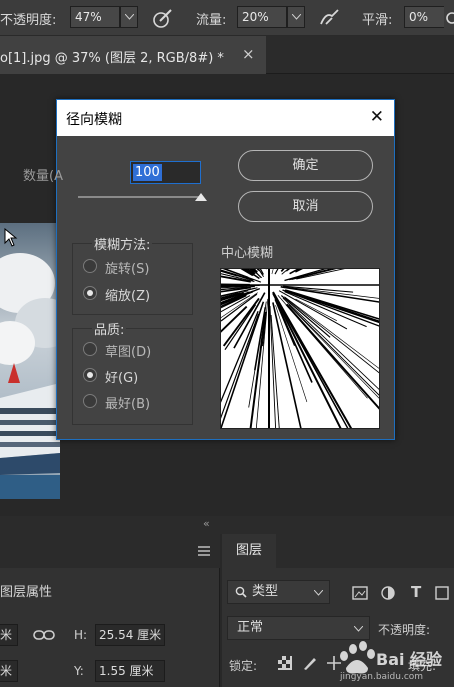  I want to click on blur-method-title: 模糊方法:, so click(122, 243).